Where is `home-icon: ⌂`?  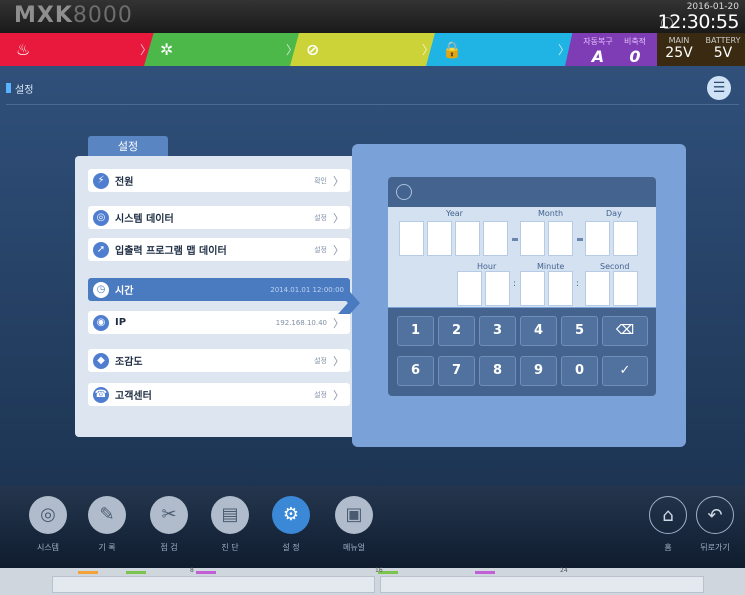
home-icon: ⌂ is located at coordinates (668, 515).